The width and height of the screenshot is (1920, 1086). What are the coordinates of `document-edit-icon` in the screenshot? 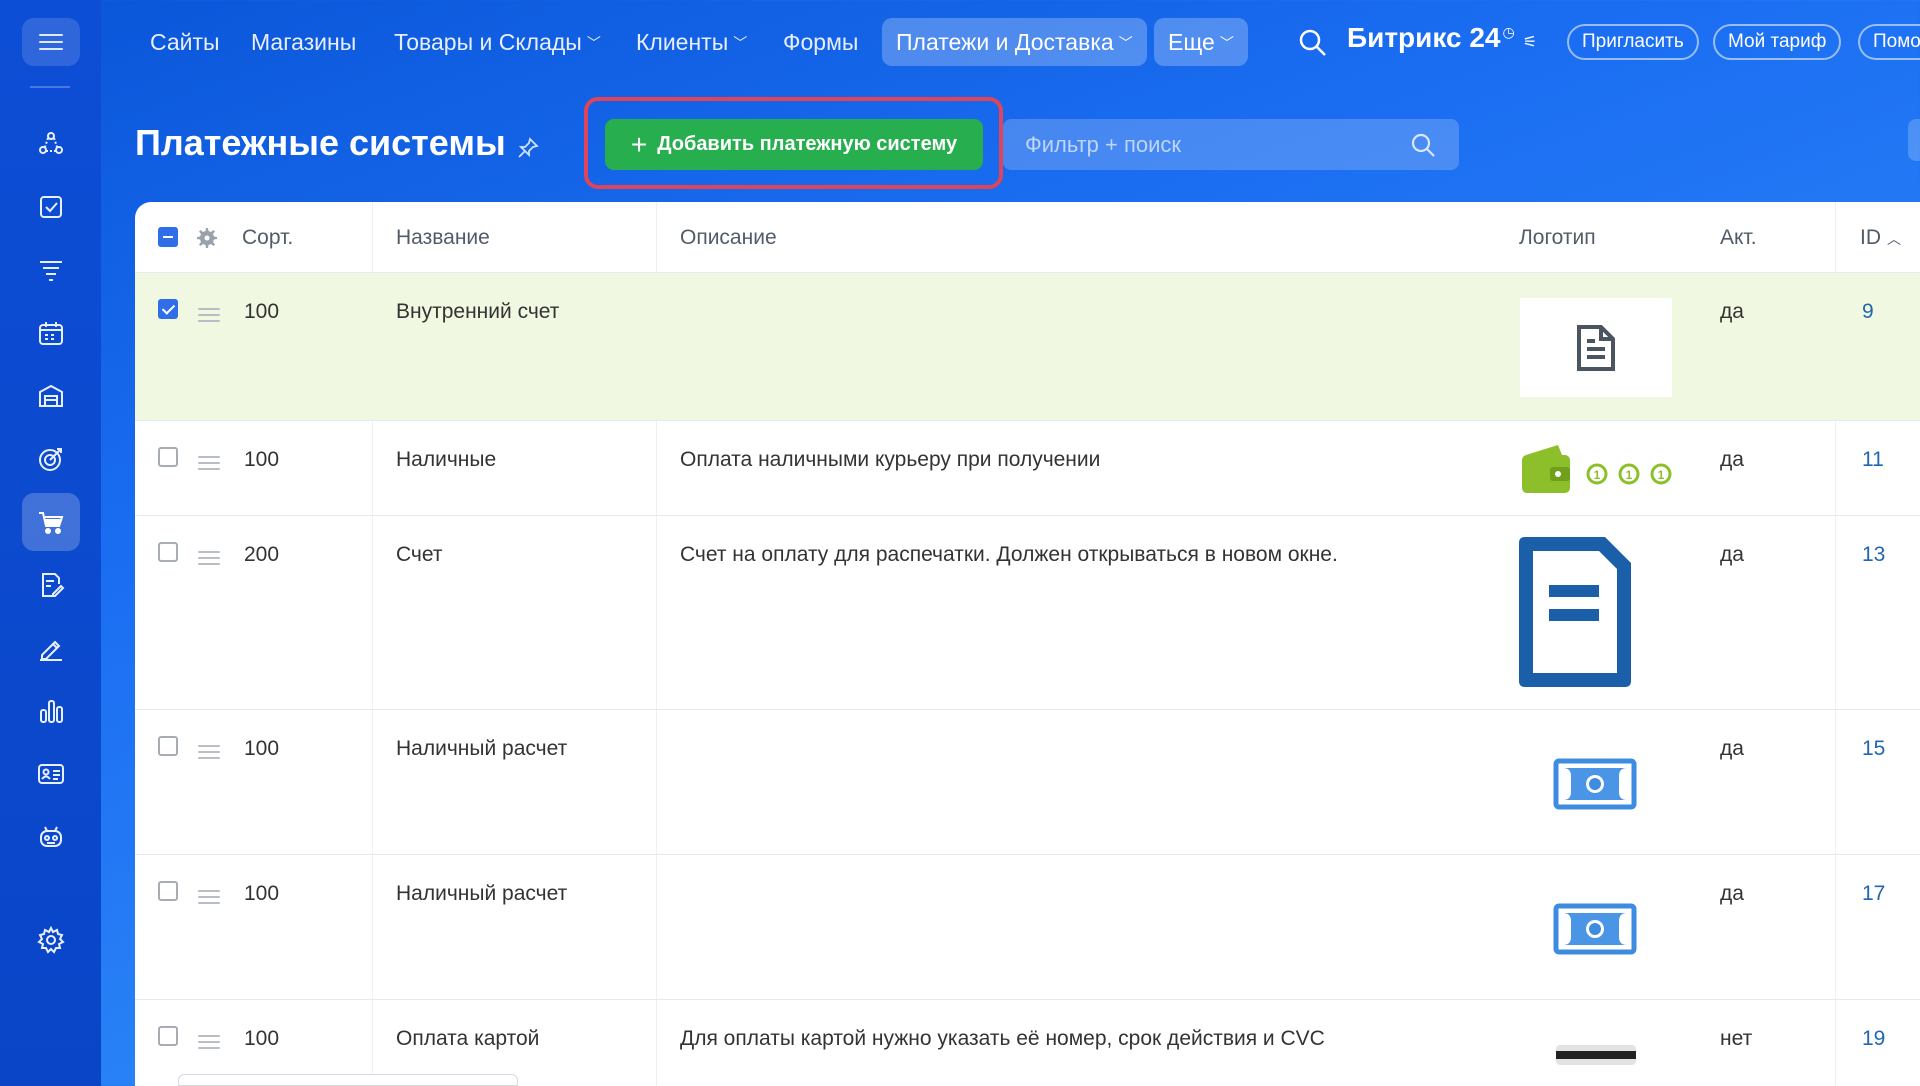 It's located at (51, 585).